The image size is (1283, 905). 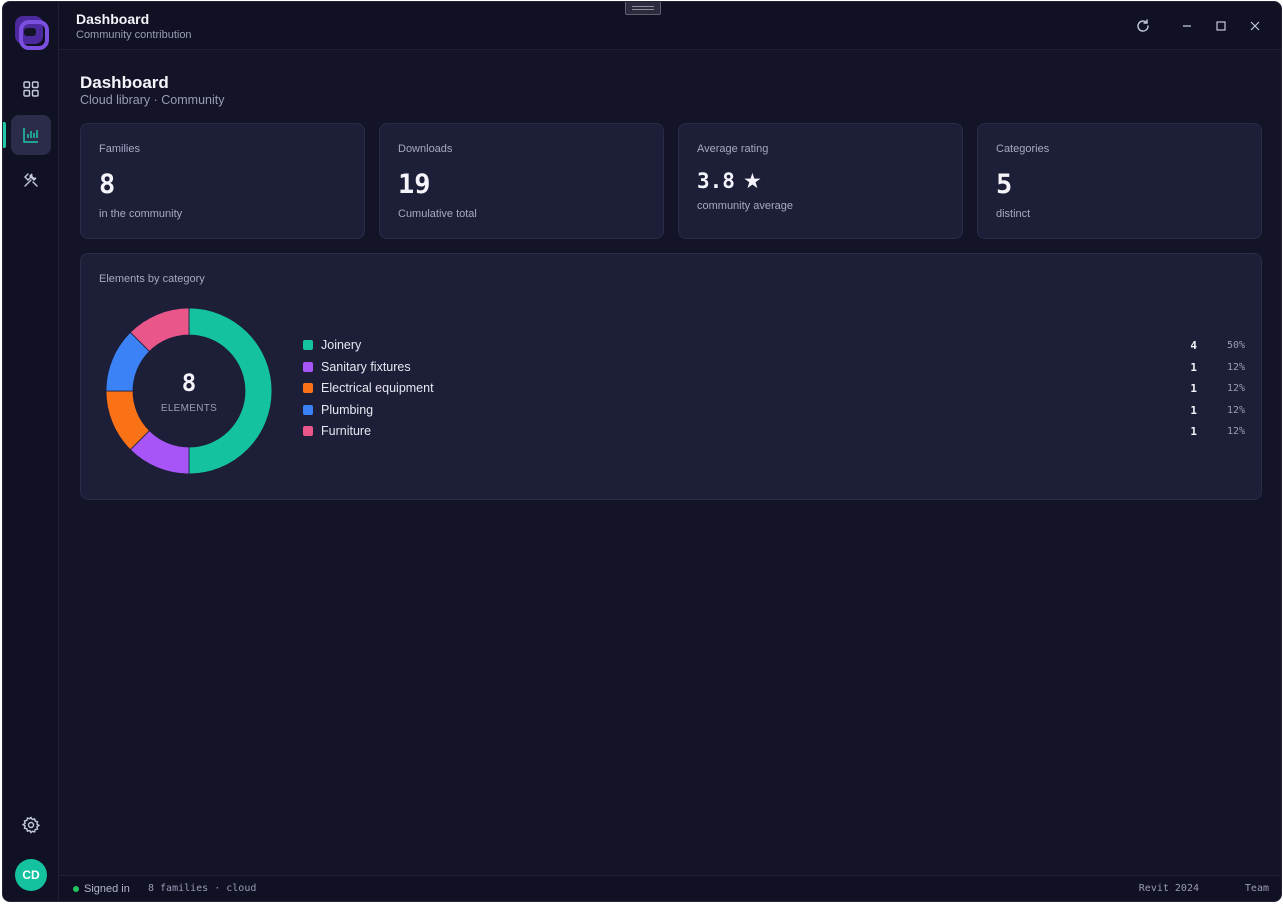 I want to click on rail-item-tools, so click(x=31, y=180).